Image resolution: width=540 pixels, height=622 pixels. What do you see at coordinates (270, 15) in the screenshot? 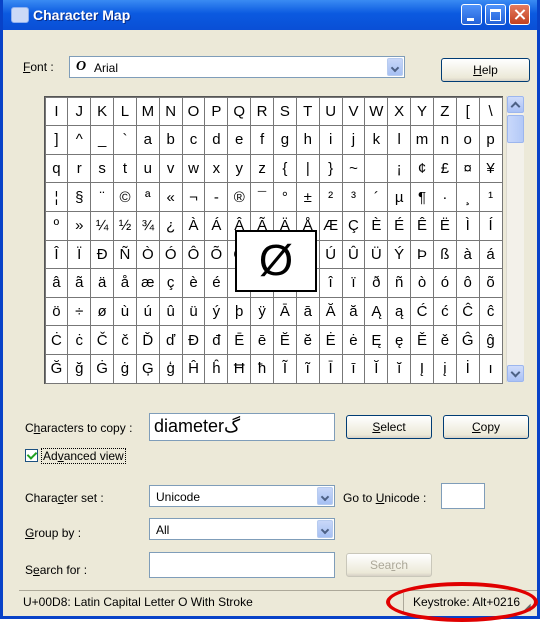
I see `title-bar: Character Map` at bounding box center [270, 15].